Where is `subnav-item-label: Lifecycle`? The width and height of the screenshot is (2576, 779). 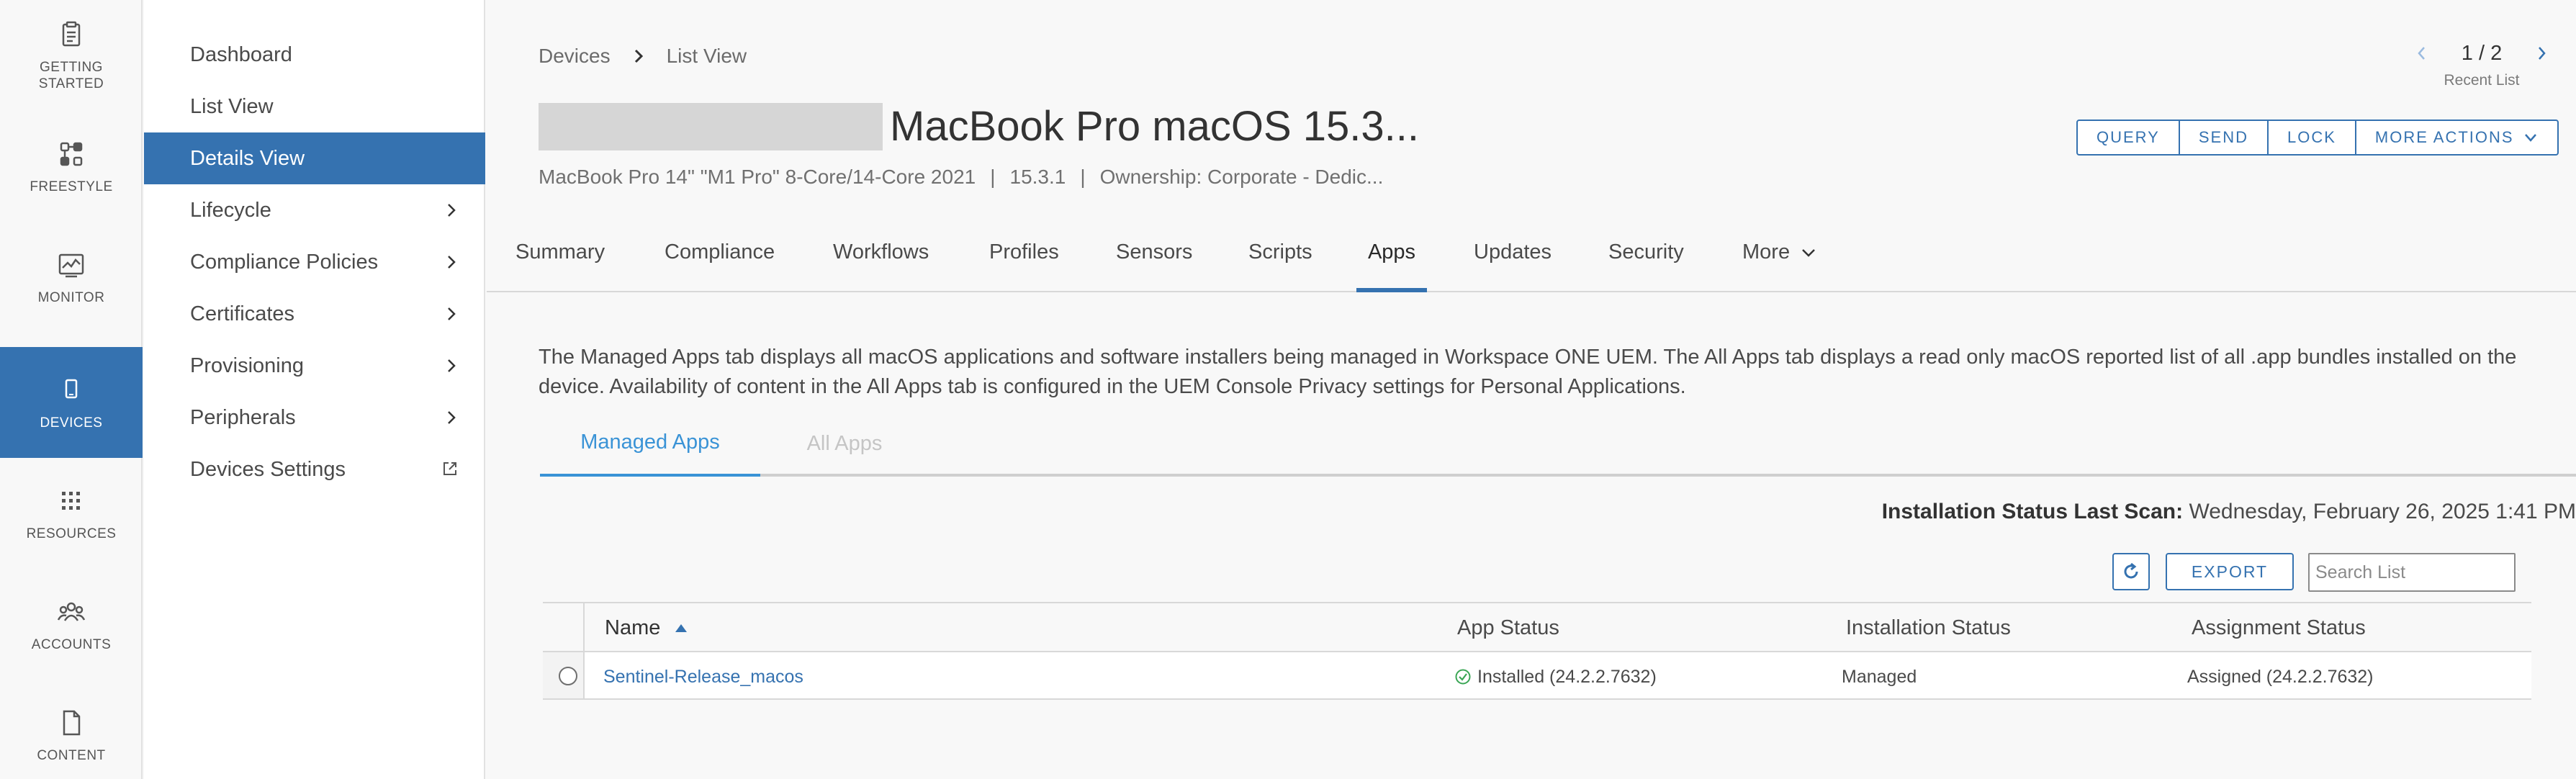
subnav-item-label: Lifecycle is located at coordinates (230, 210).